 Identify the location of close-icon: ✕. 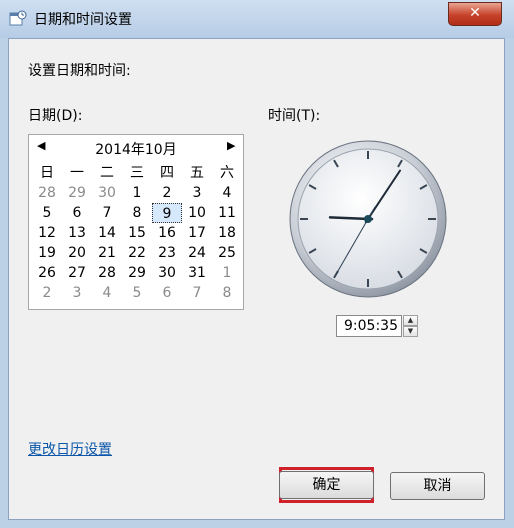
(475, 13).